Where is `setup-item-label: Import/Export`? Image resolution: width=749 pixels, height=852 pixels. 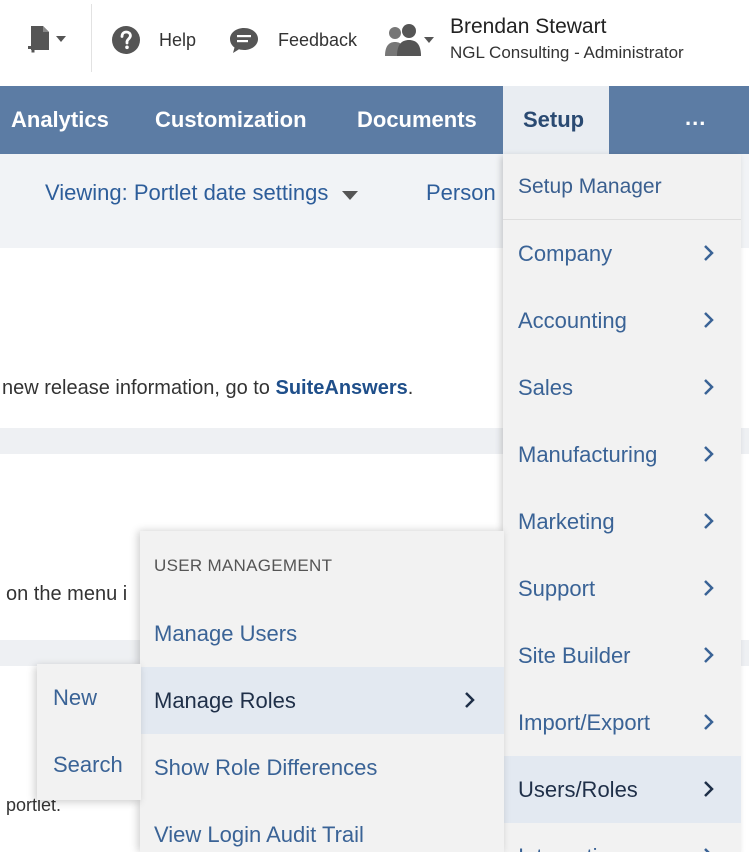
setup-item-label: Import/Export is located at coordinates (584, 722).